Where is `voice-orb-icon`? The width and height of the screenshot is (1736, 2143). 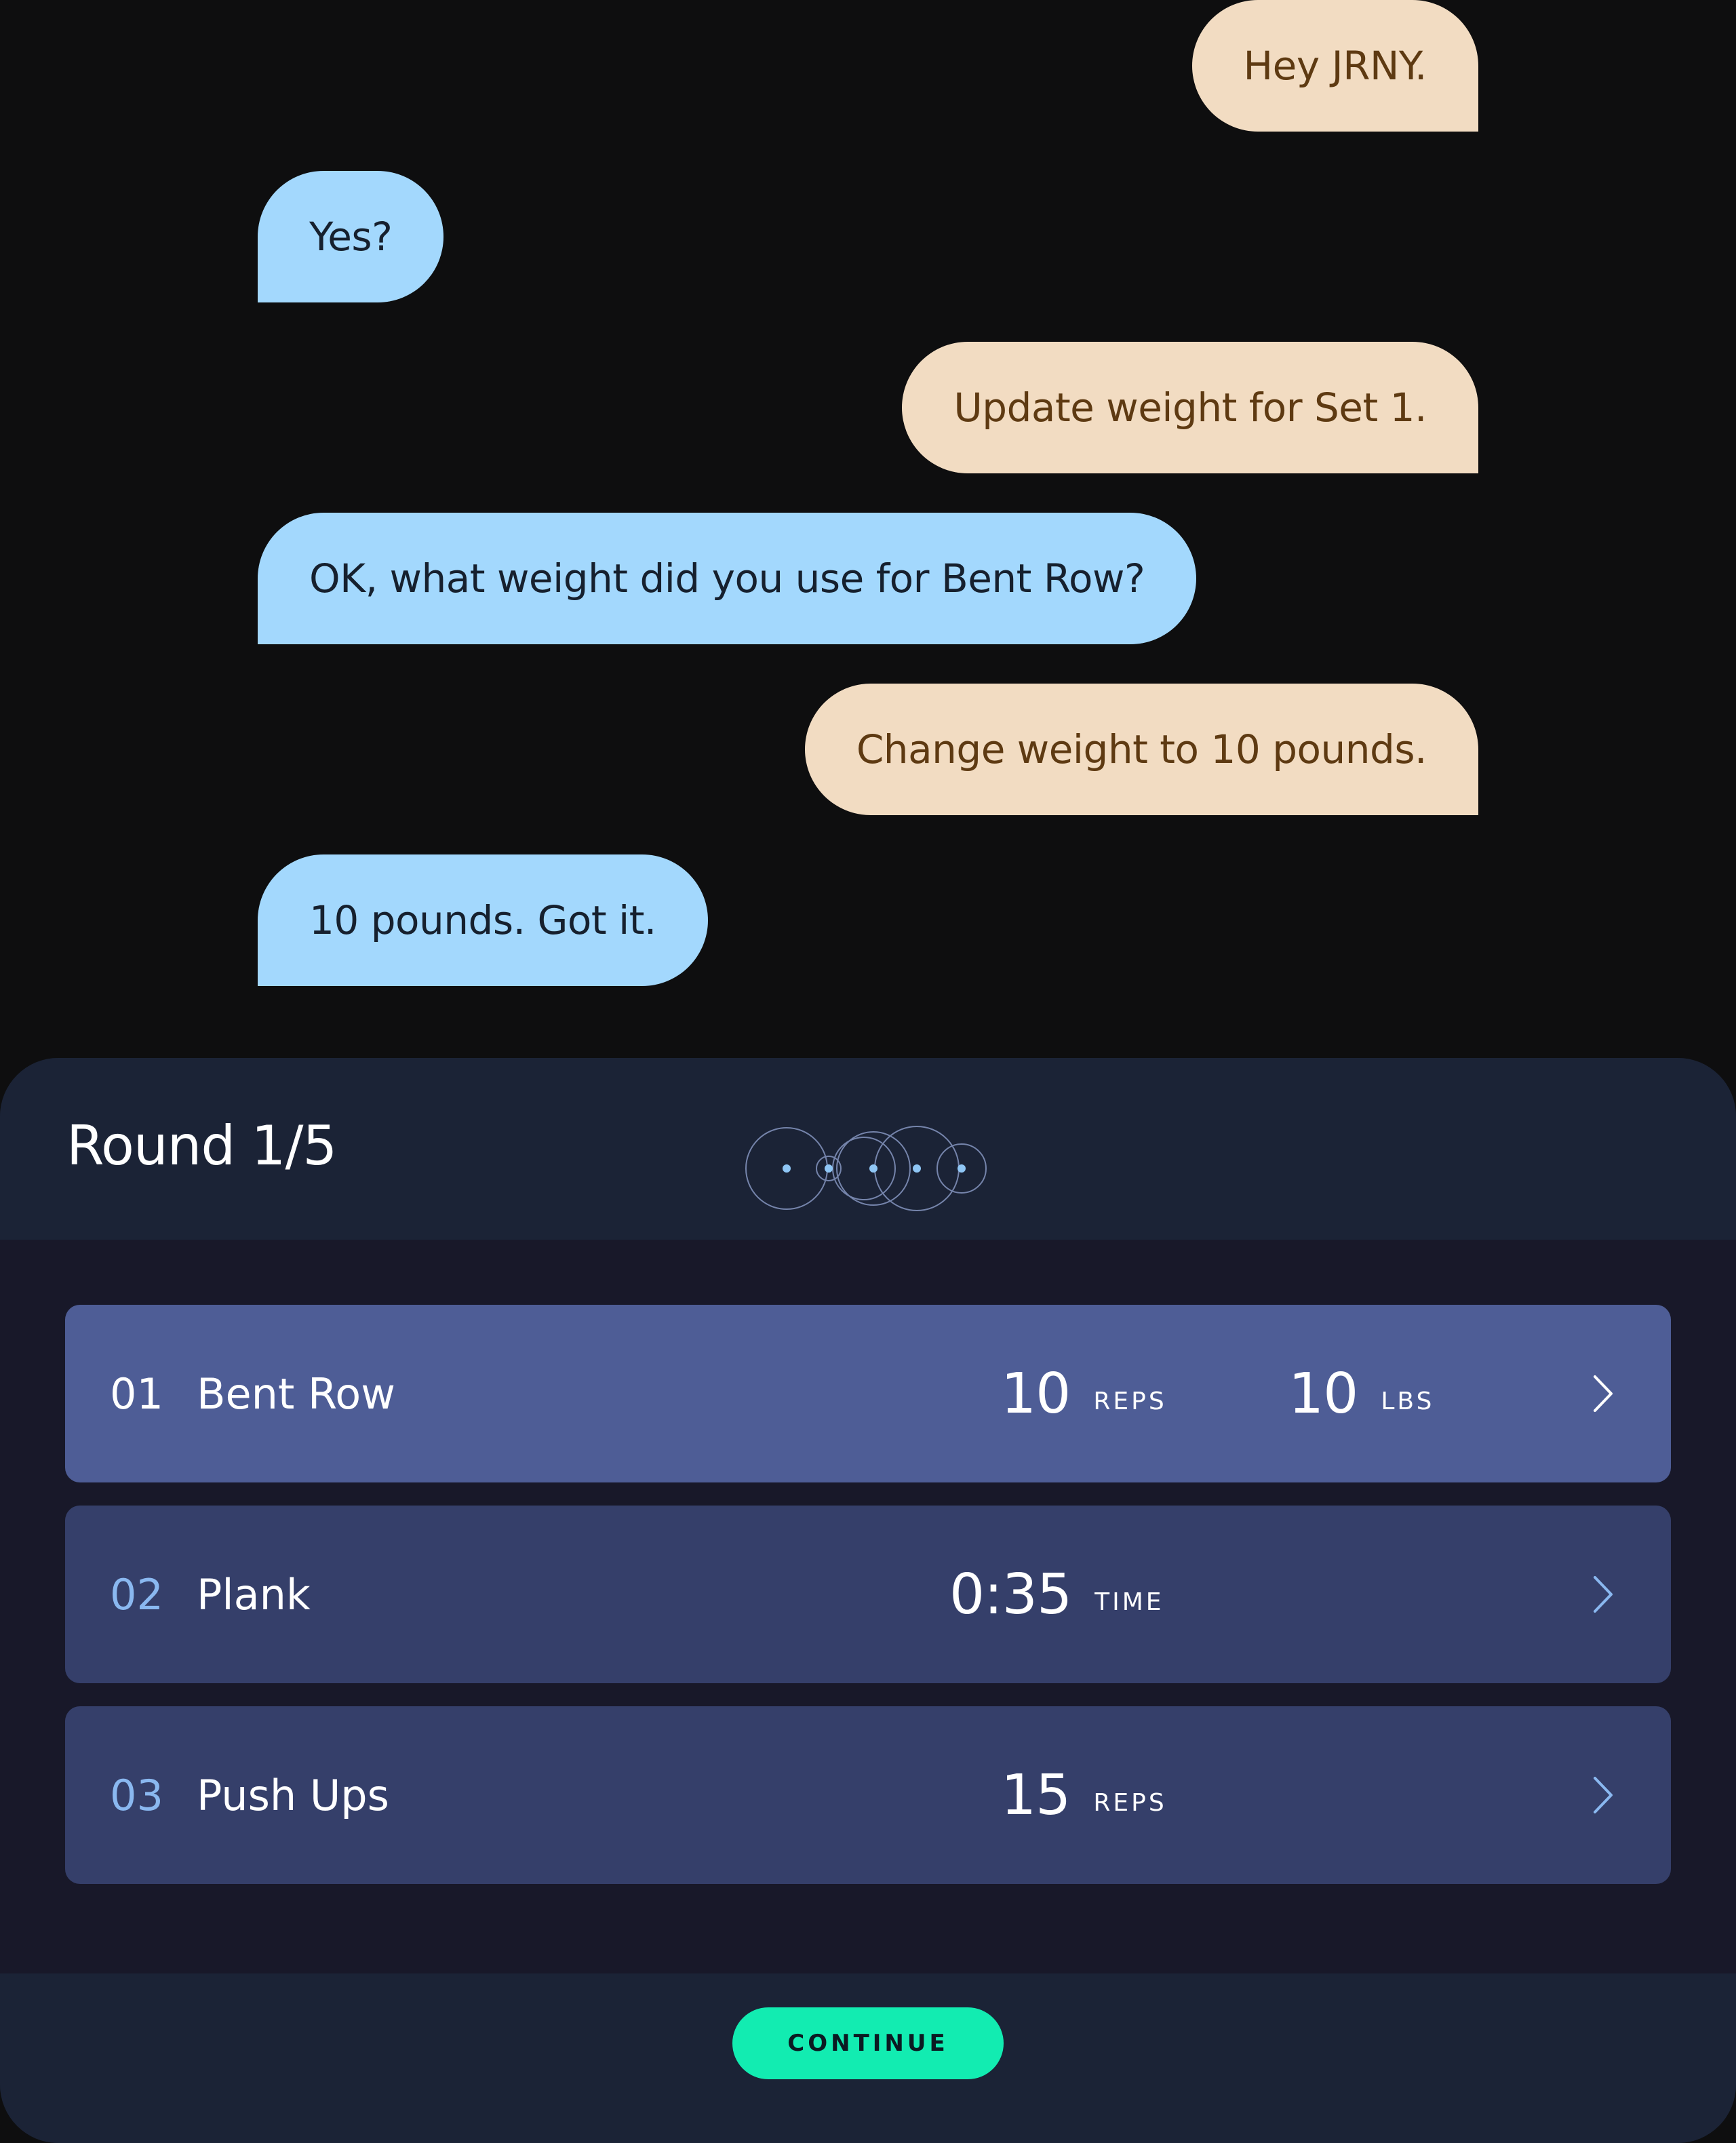 voice-orb-icon is located at coordinates (866, 1168).